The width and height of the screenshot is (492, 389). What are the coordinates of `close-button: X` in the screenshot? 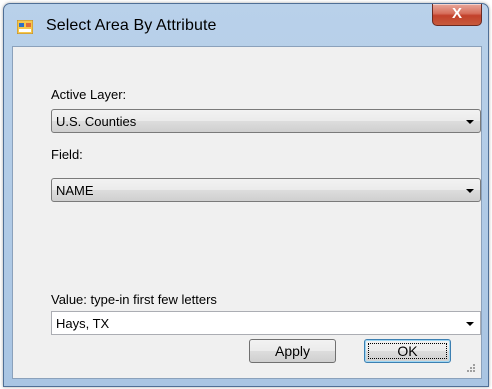 It's located at (457, 15).